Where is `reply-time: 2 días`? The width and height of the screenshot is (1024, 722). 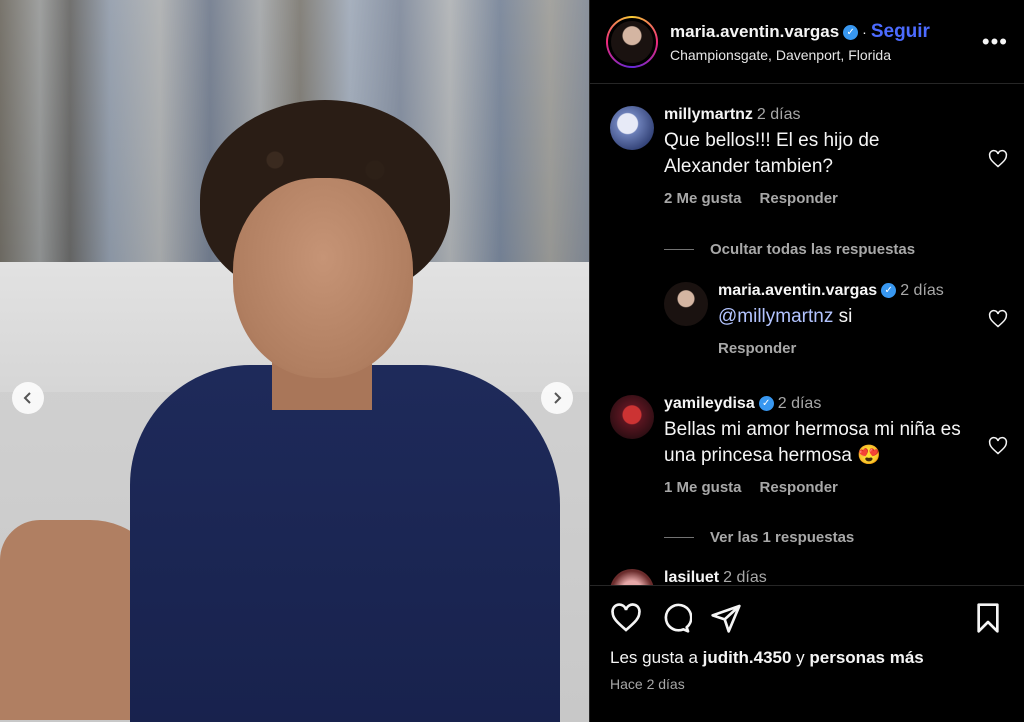 reply-time: 2 días is located at coordinates (922, 290).